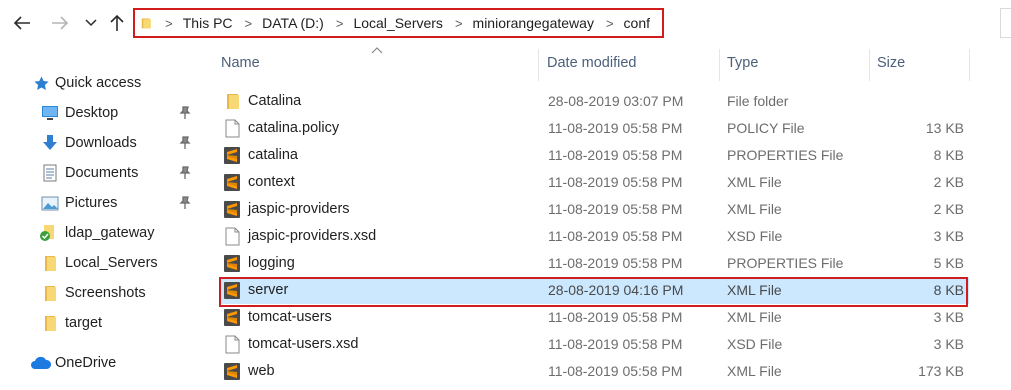  Describe the element at coordinates (50, 173) in the screenshot. I see `documents-icon` at that location.